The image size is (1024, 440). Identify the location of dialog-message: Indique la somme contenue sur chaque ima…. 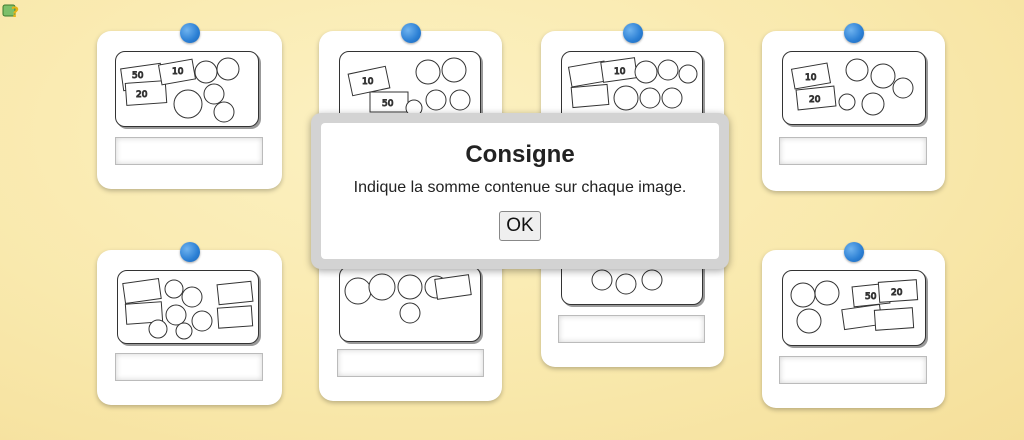
(520, 187).